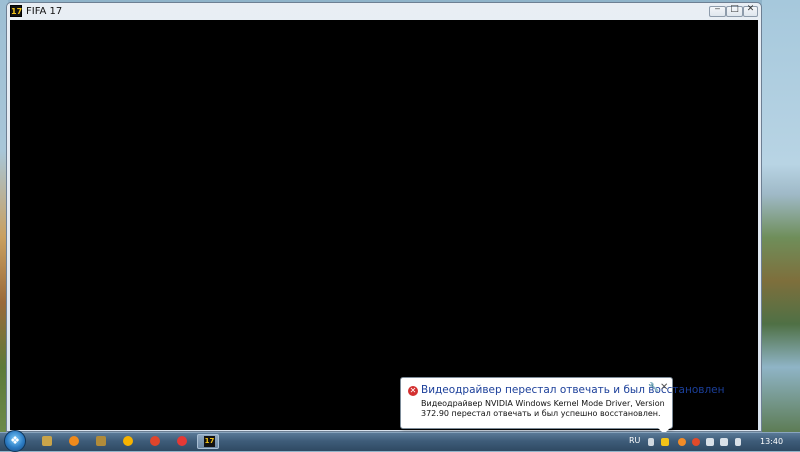 The width and height of the screenshot is (800, 452). I want to click on language-indicator: RU, so click(634, 440).